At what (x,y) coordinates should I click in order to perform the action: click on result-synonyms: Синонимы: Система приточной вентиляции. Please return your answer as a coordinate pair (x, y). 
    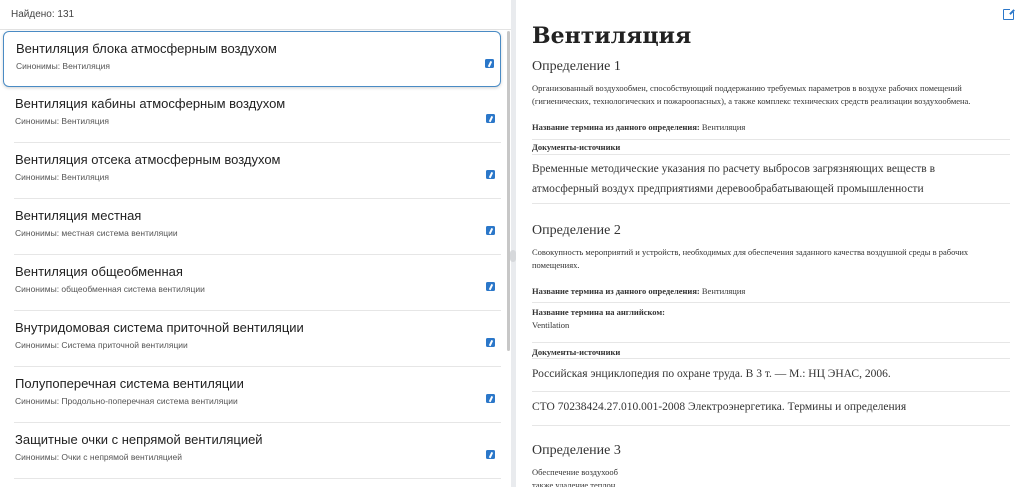
    Looking at the image, I should click on (101, 345).